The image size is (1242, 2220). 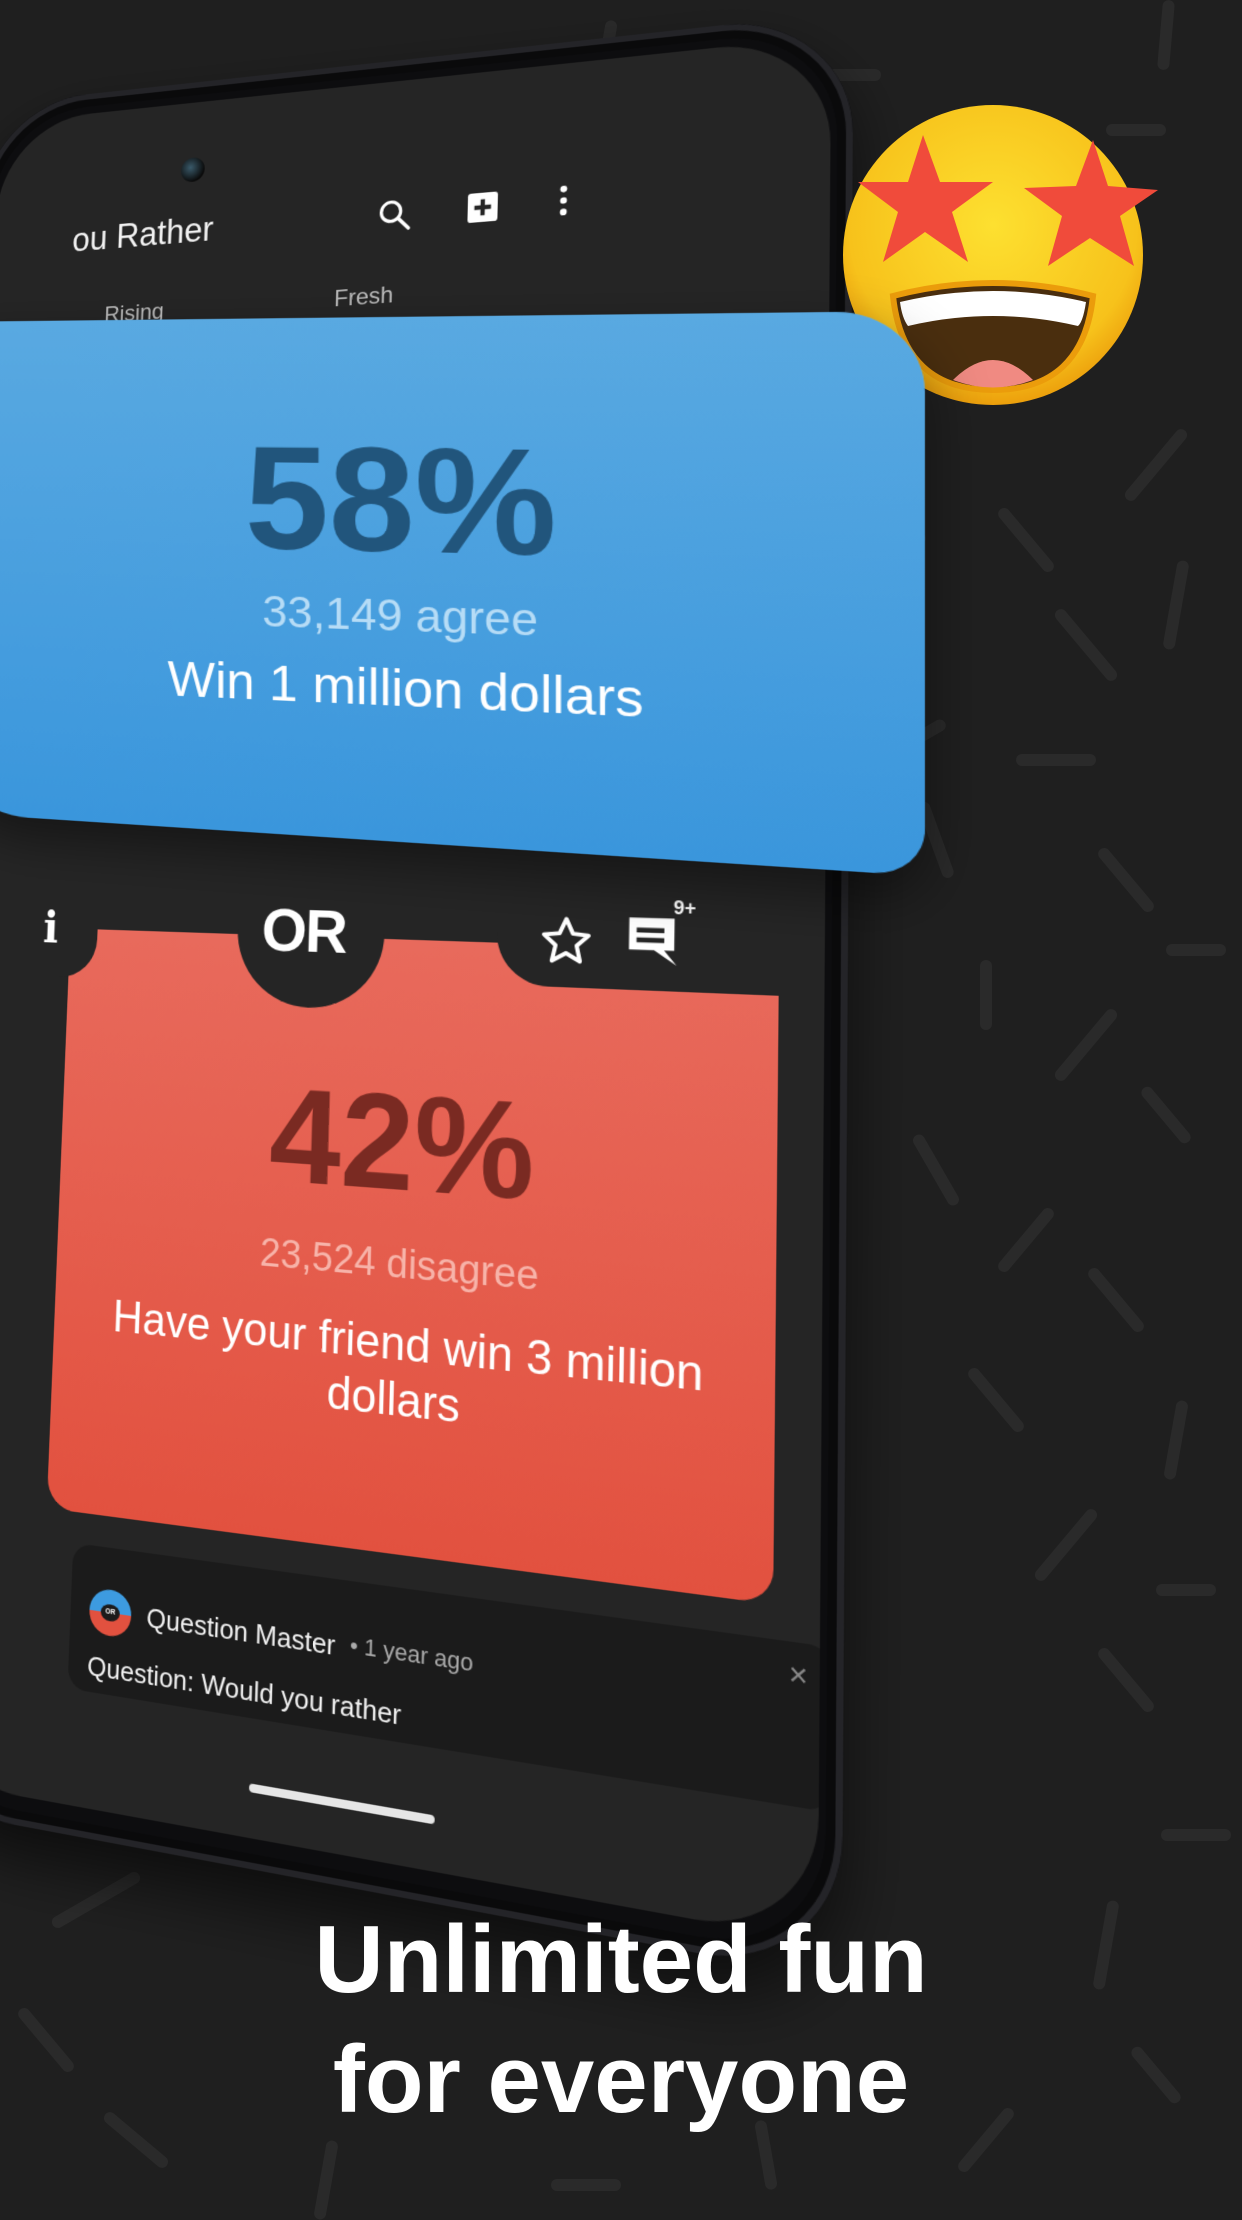 I want to click on option-b-percent: 42%, so click(x=402, y=1144).